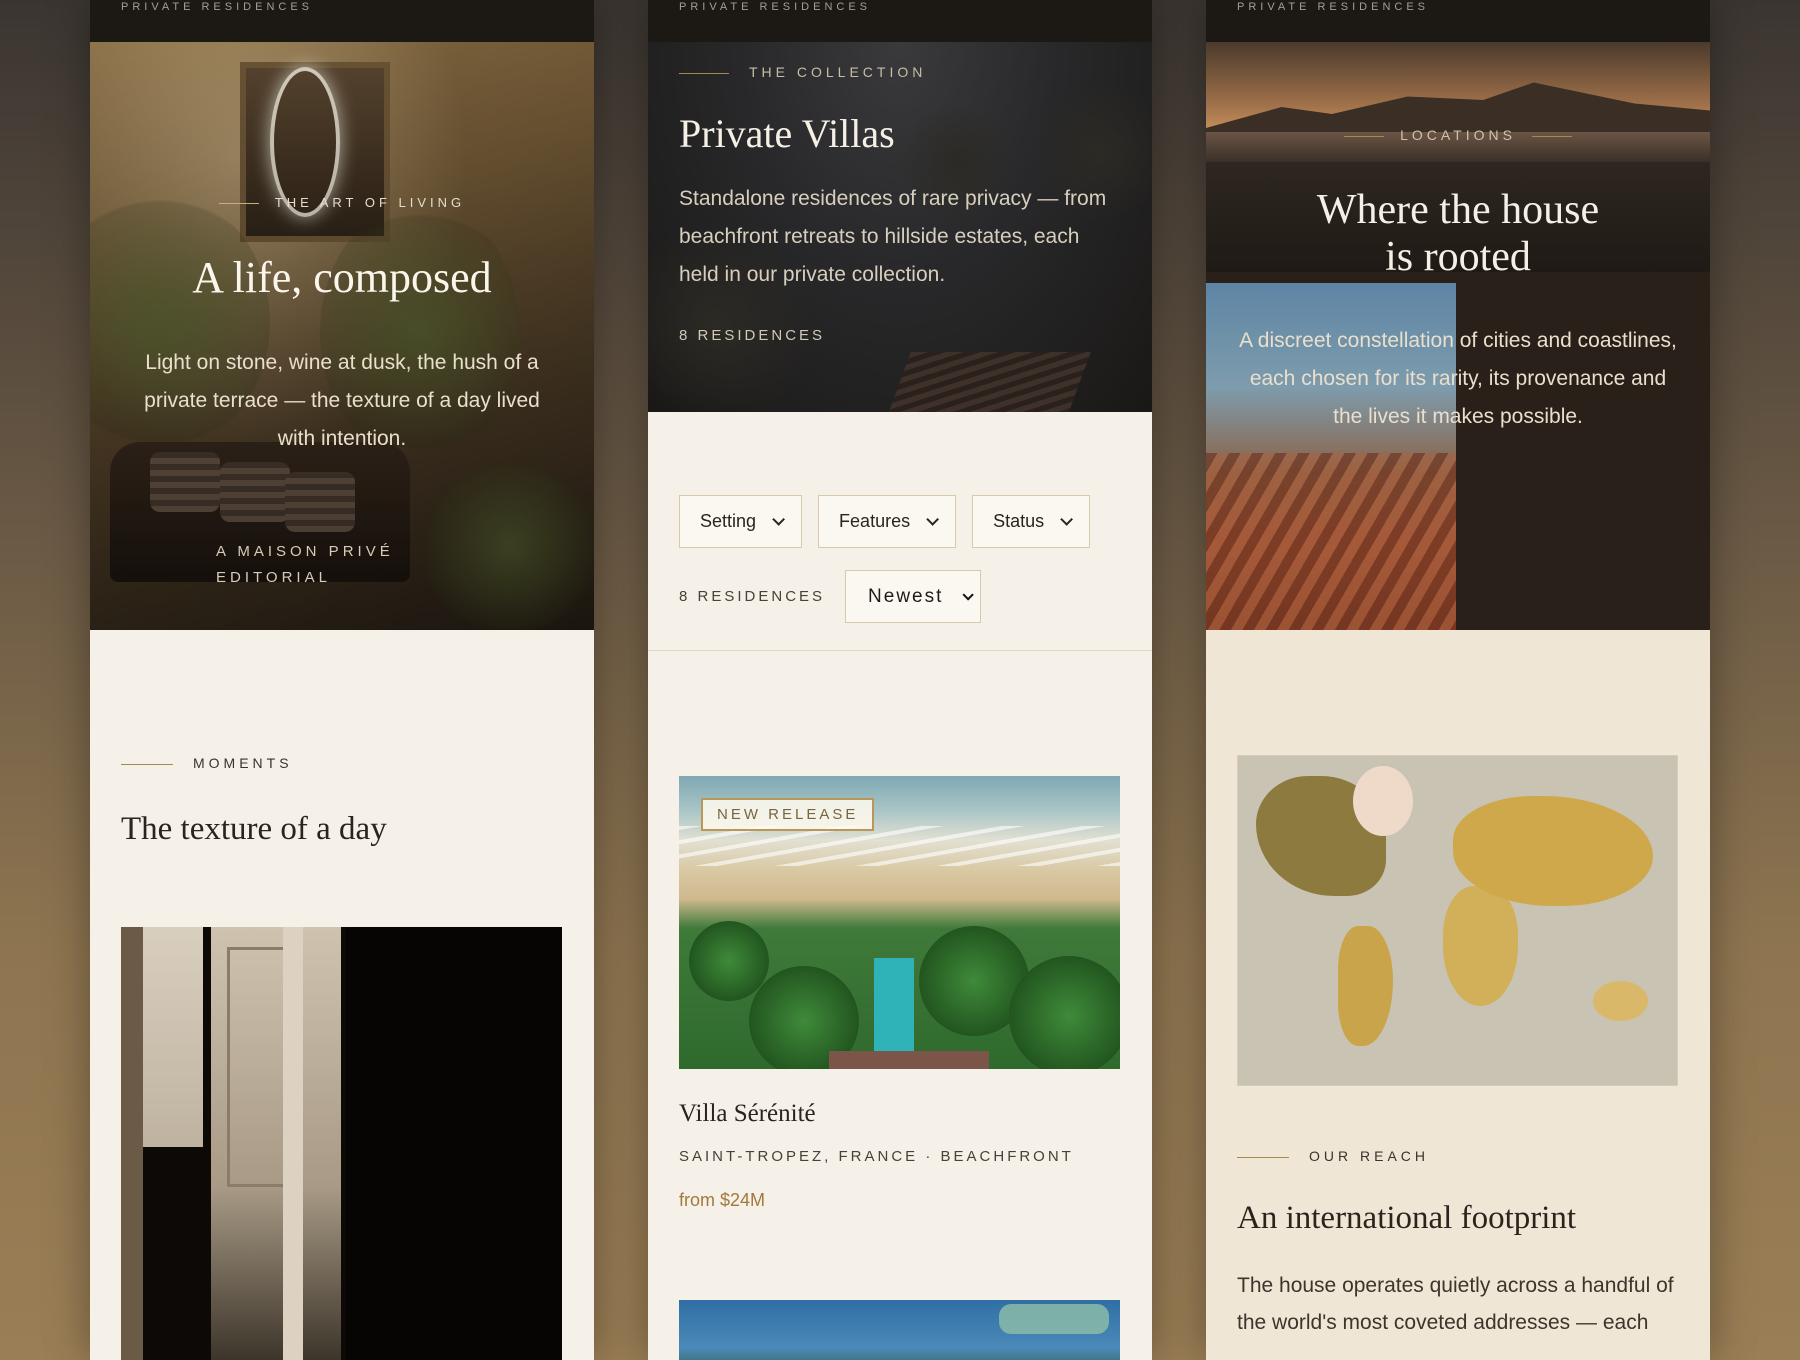 This screenshot has width=1800, height=1360. I want to click on map-eurasia, so click(1553, 851).